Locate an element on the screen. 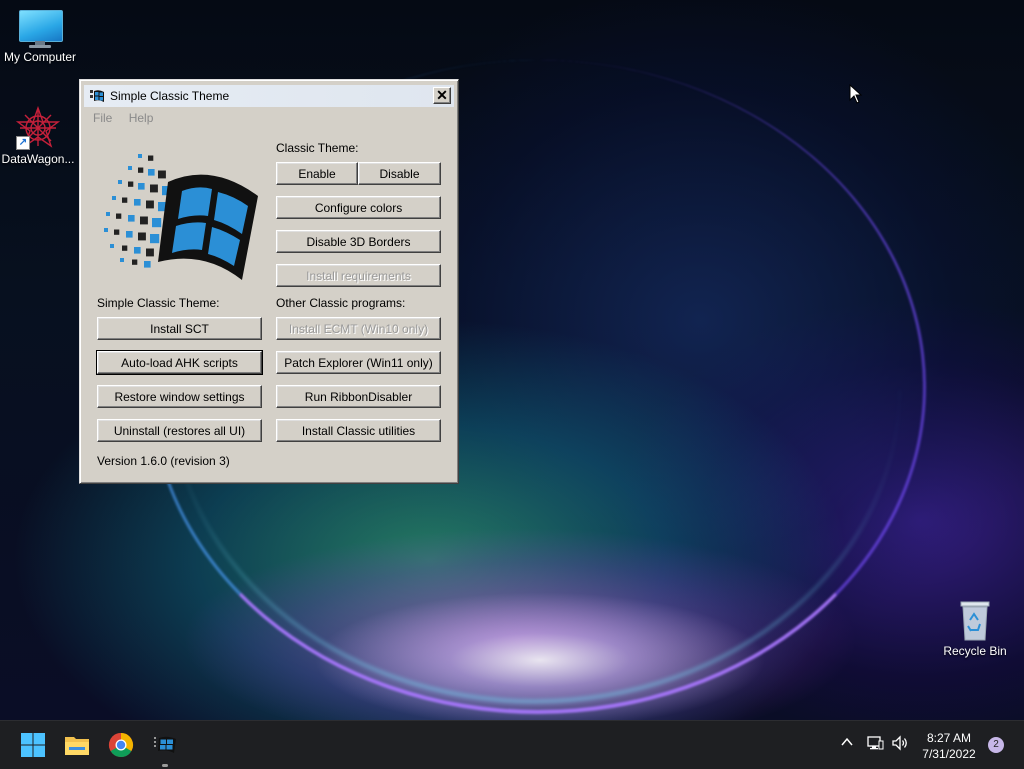  restore-window-settings-button: Restore window settings is located at coordinates (179, 396).